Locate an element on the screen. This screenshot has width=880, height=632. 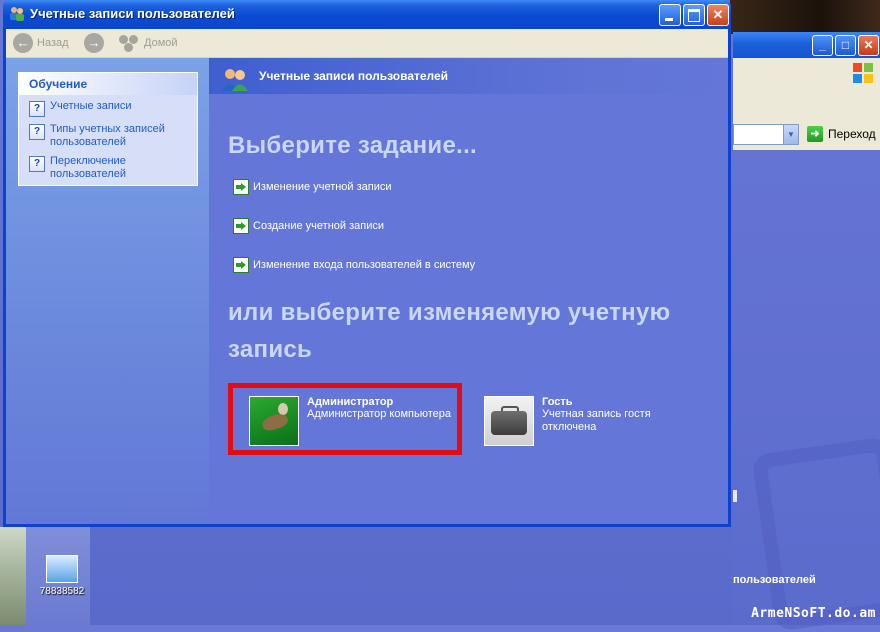
task-label: Создание учетной записи is located at coordinates (318, 226).